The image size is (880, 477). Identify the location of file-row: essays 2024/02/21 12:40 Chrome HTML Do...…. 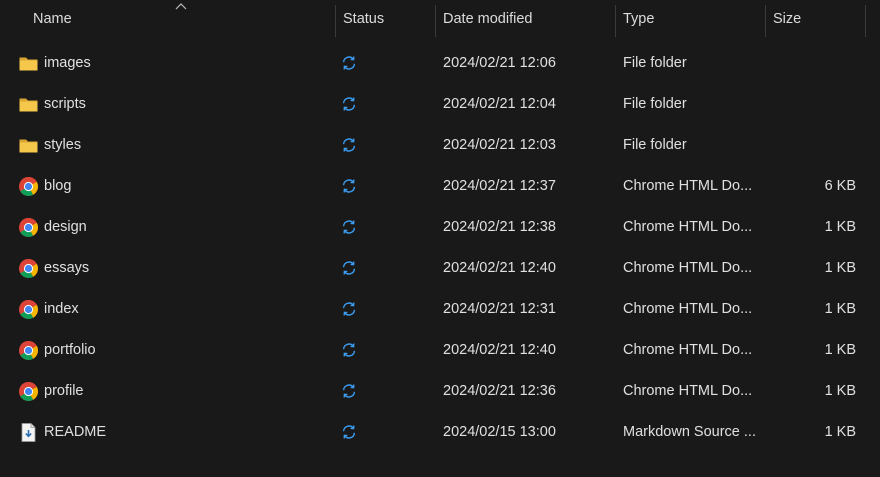
(434, 268).